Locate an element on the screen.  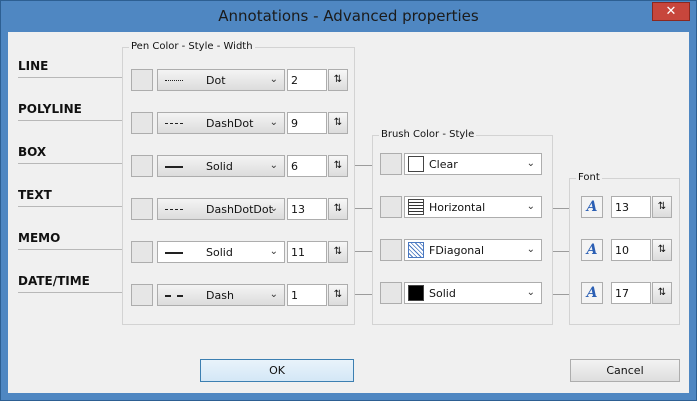
row-label-datetime: DATE/TIME is located at coordinates (54, 281).